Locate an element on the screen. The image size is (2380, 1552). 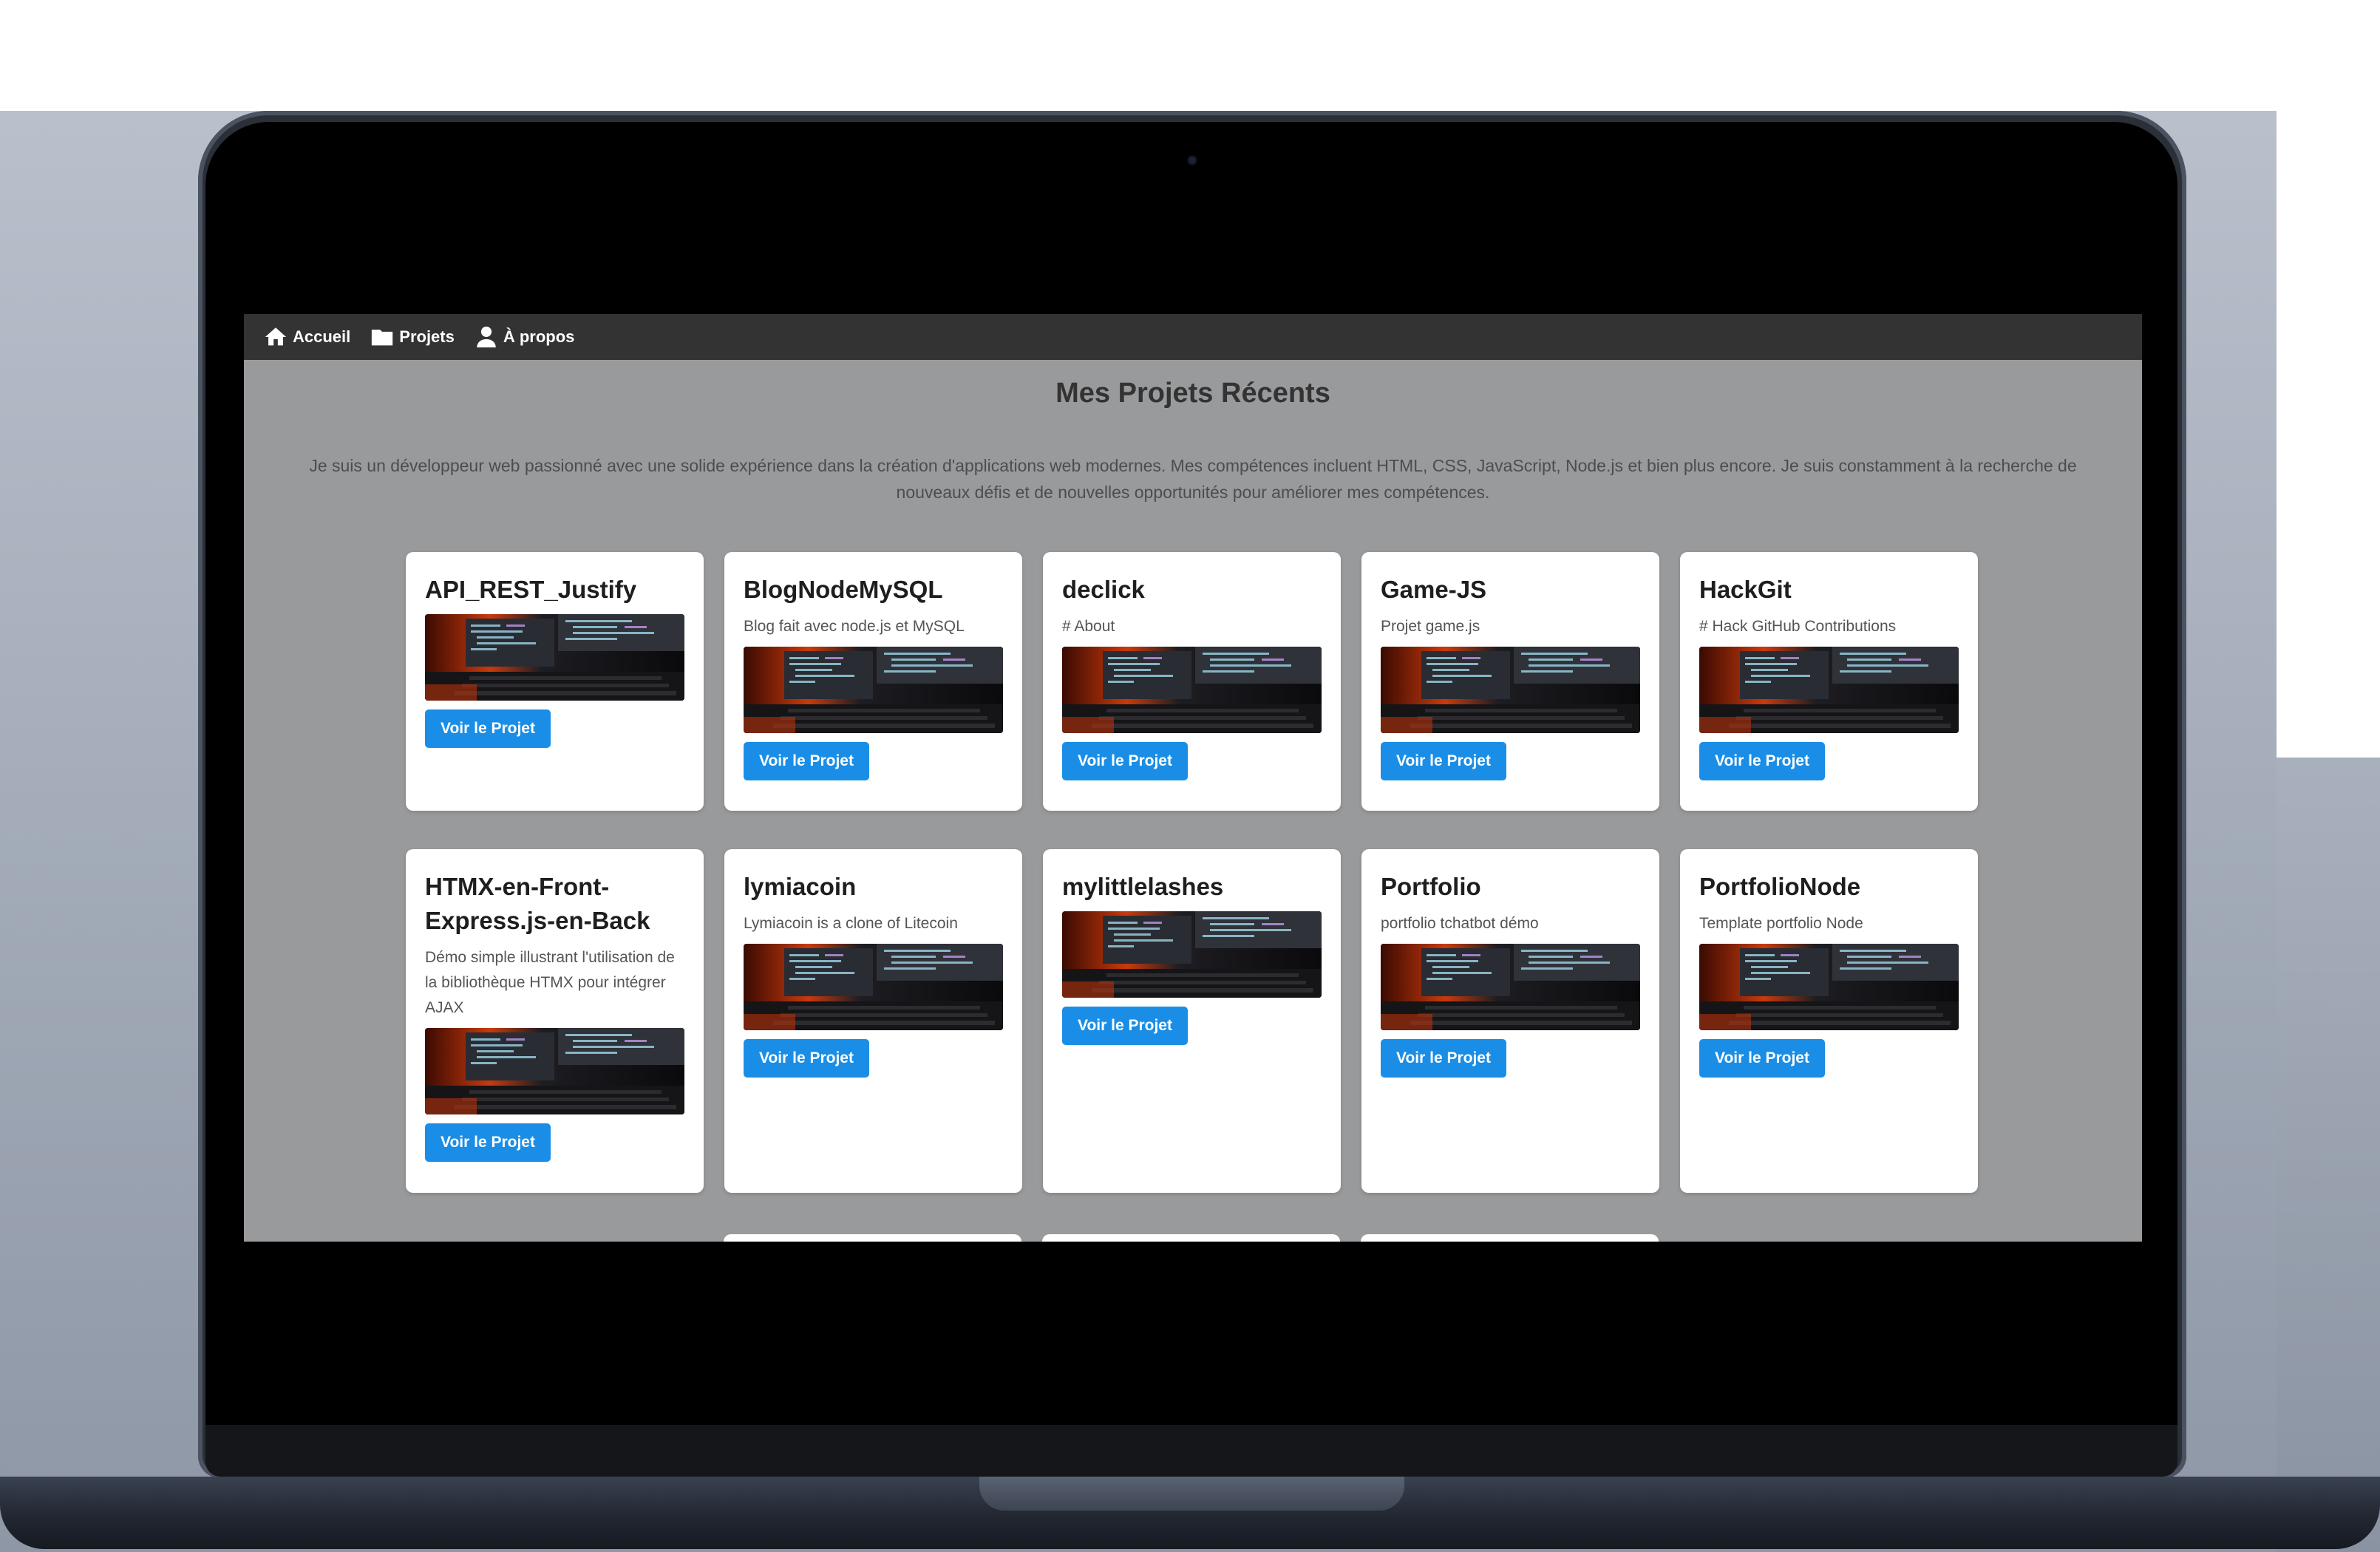
mockup-backdrop-side is located at coordinates (2328, 1155).